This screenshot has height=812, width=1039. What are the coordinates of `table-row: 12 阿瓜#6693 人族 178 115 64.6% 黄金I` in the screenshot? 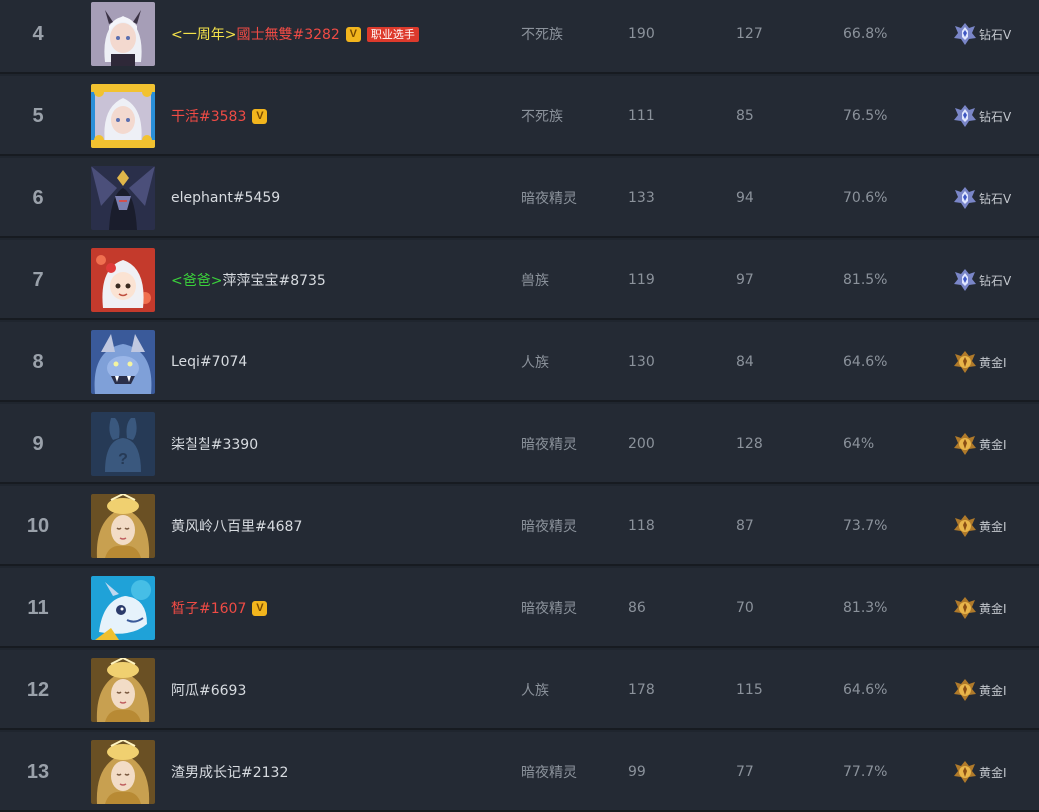 It's located at (519, 690).